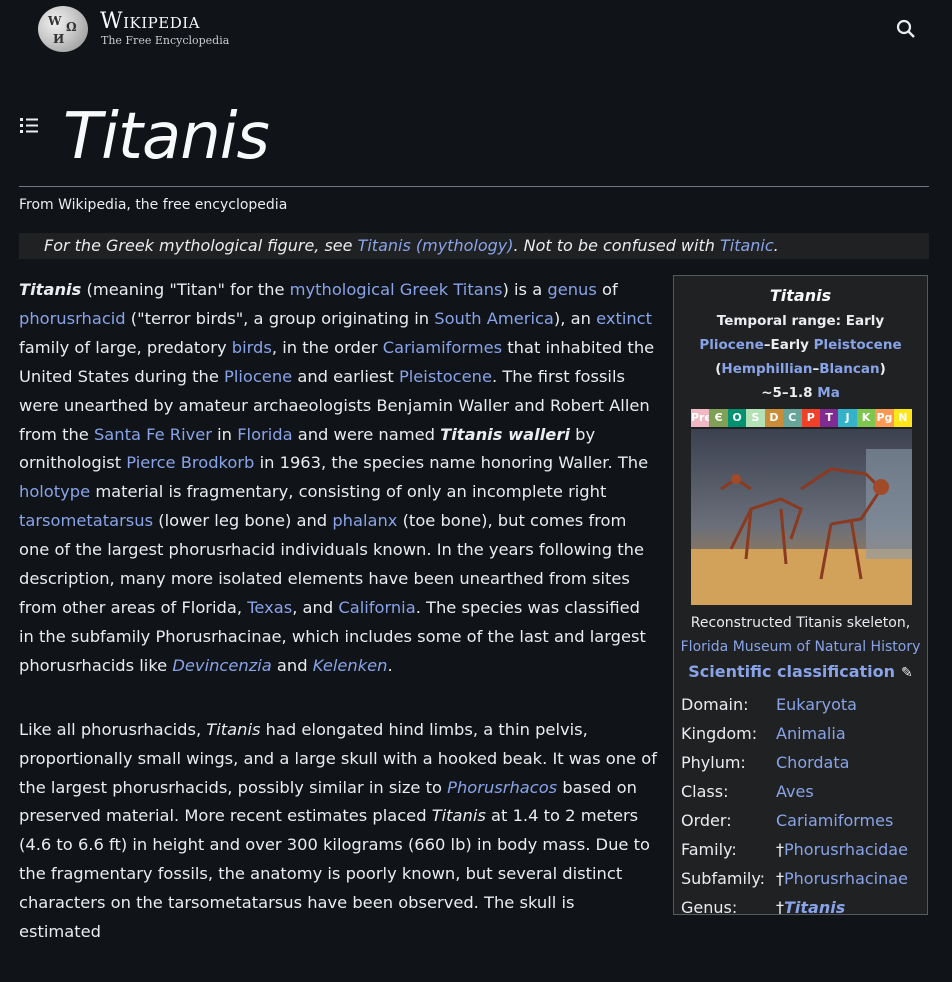  What do you see at coordinates (63, 29) in the screenshot?
I see `wikipedia-globe-logo: WΩИ` at bounding box center [63, 29].